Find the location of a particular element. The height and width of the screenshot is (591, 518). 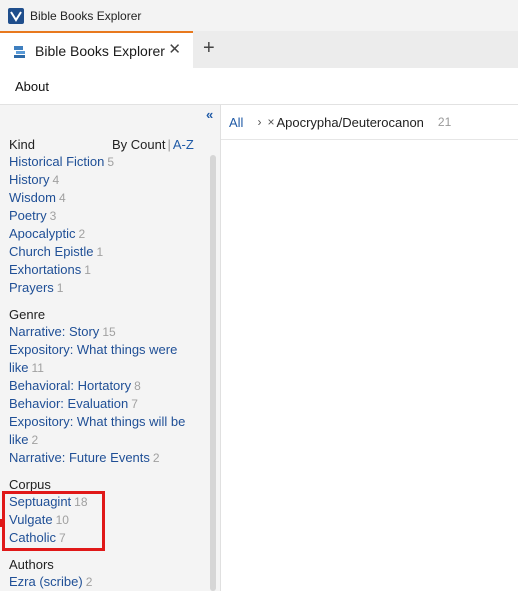

facet-item: Behavioral: Hortatory 8 is located at coordinates (104, 386).